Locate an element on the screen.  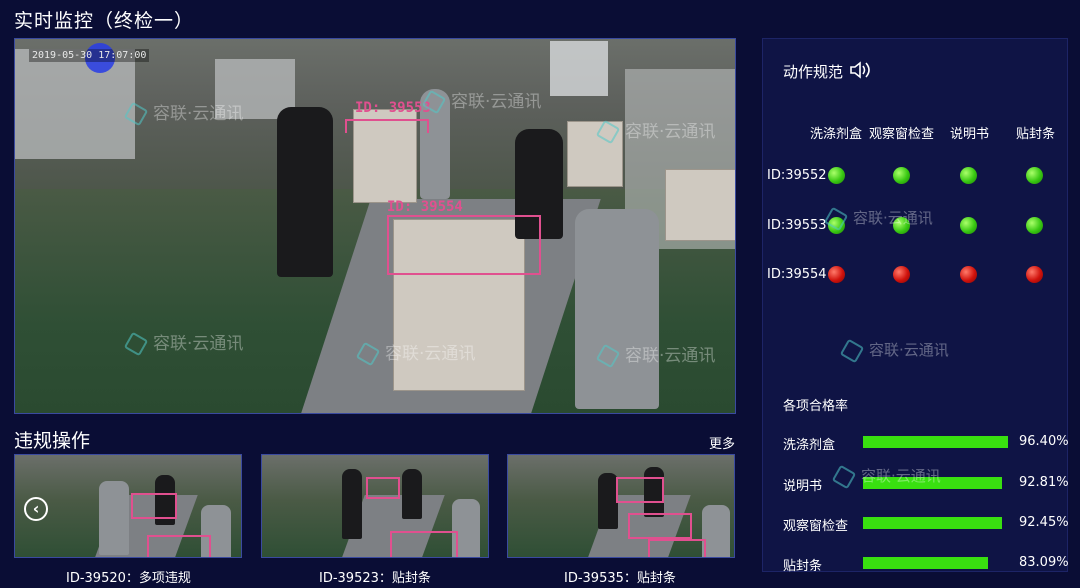
violations-title: 违规操作 is located at coordinates (52, 441).